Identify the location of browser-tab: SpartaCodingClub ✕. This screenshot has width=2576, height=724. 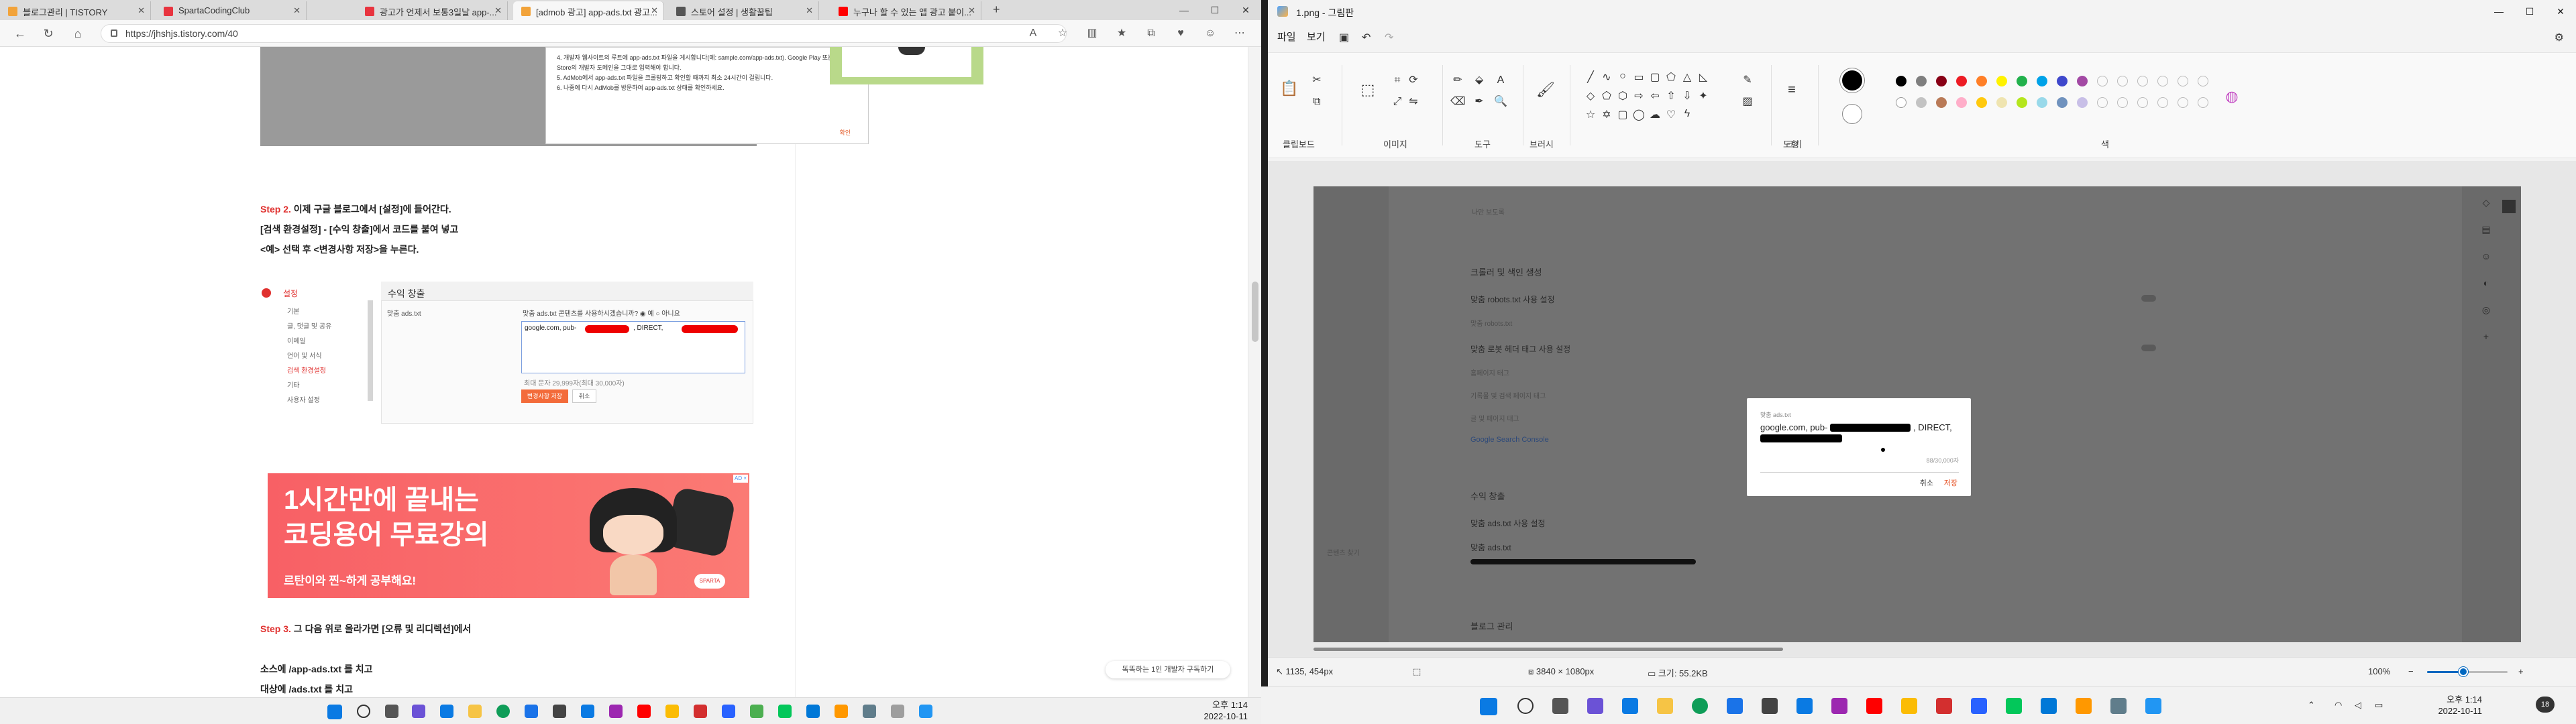
(231, 10).